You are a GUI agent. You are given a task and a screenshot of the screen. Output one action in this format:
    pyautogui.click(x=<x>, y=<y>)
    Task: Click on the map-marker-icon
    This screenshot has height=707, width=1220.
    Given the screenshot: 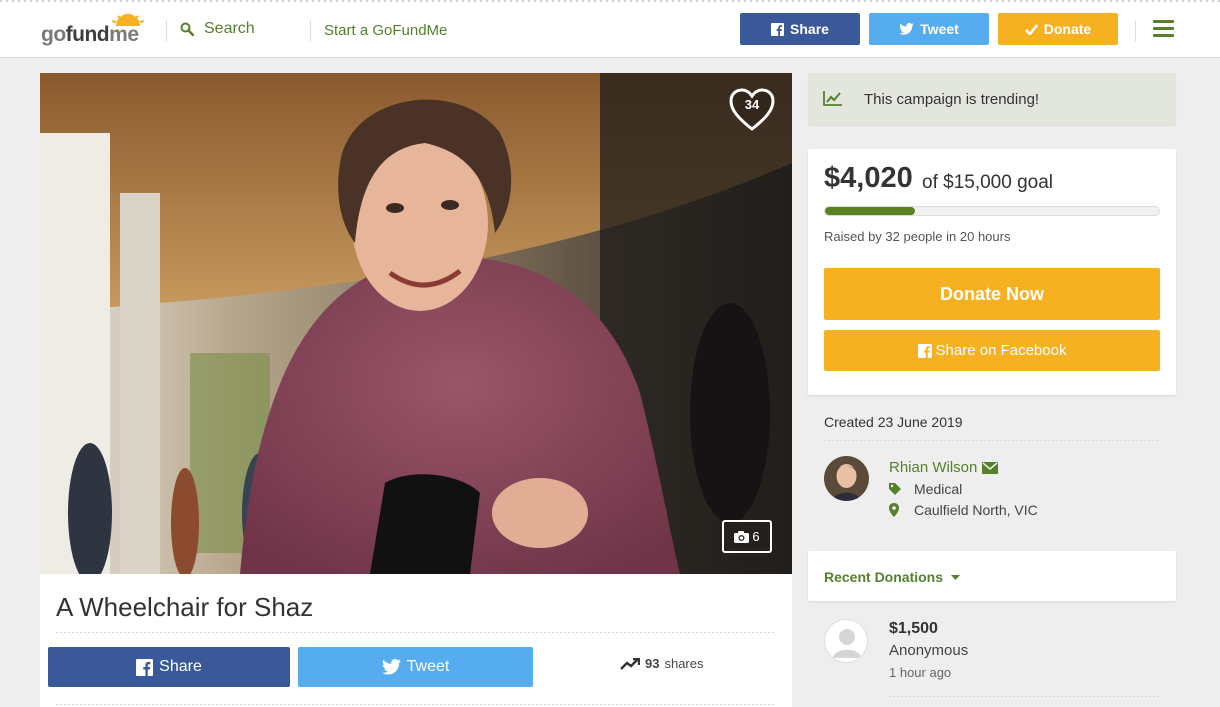 What is the action you would take?
    pyautogui.click(x=901, y=510)
    